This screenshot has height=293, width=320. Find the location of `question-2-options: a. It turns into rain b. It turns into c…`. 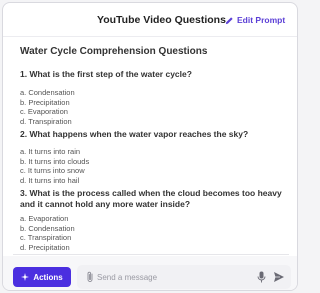

question-2-options: a. It turns into rain b. It turns into c… is located at coordinates (54, 166).